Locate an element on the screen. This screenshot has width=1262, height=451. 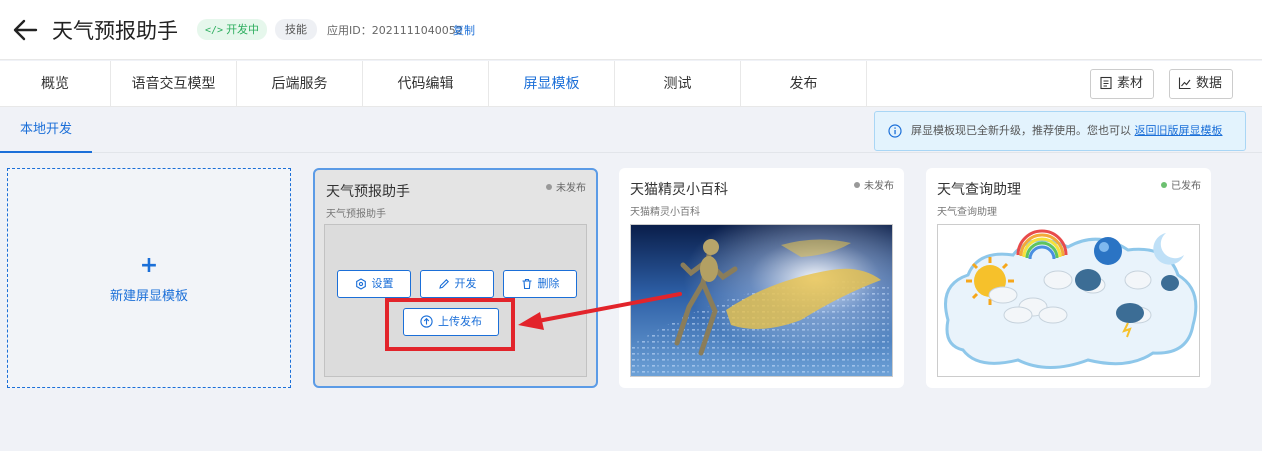
dev-status-badge: </> 开发中 is located at coordinates (232, 29).